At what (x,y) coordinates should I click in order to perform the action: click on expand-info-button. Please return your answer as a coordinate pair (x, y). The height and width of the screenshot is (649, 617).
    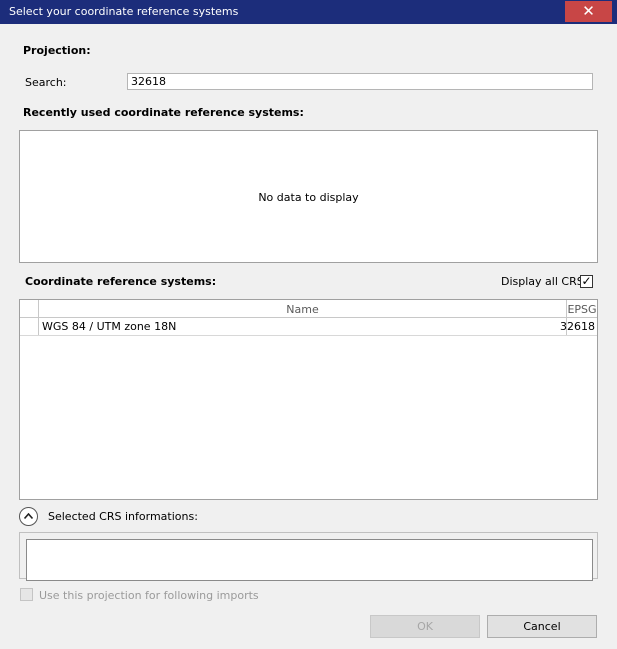
    Looking at the image, I should click on (28, 516).